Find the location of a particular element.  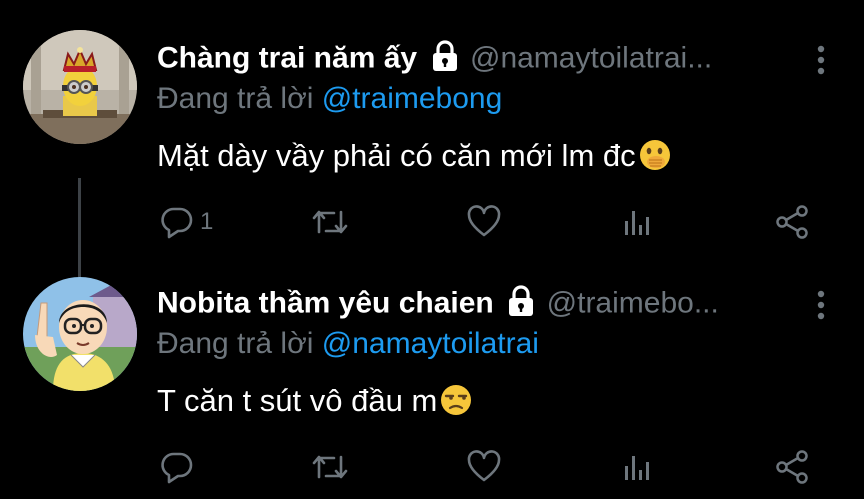

author-name: Nobita thầm yêu chaien is located at coordinates (325, 303).